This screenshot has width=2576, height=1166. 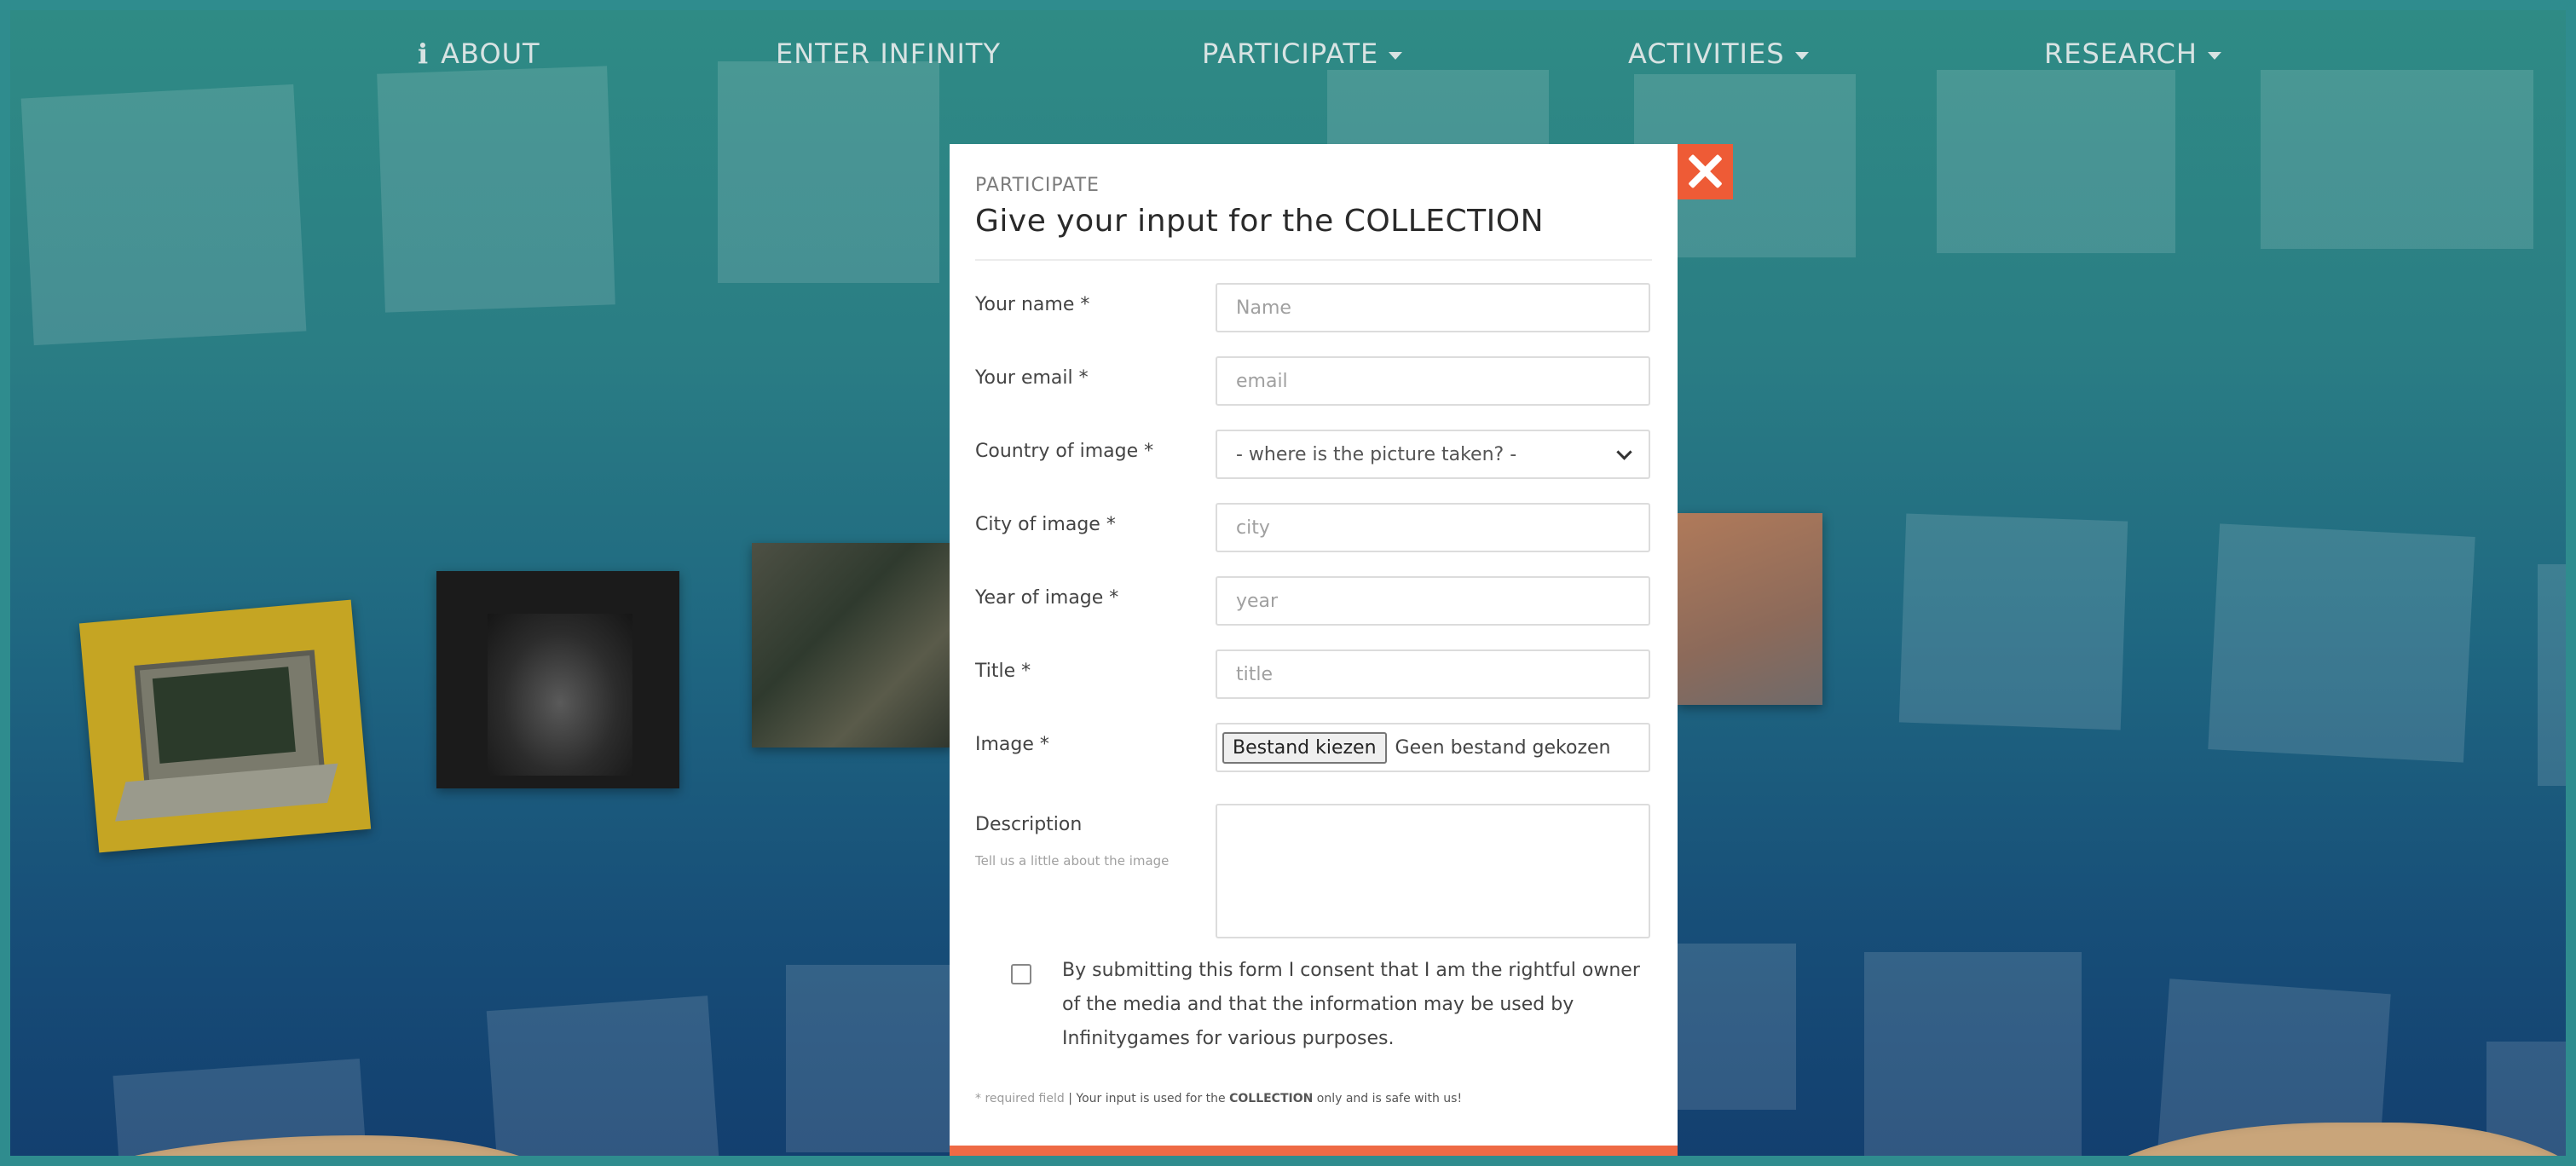 I want to click on chevron-down-icon, so click(x=1624, y=451).